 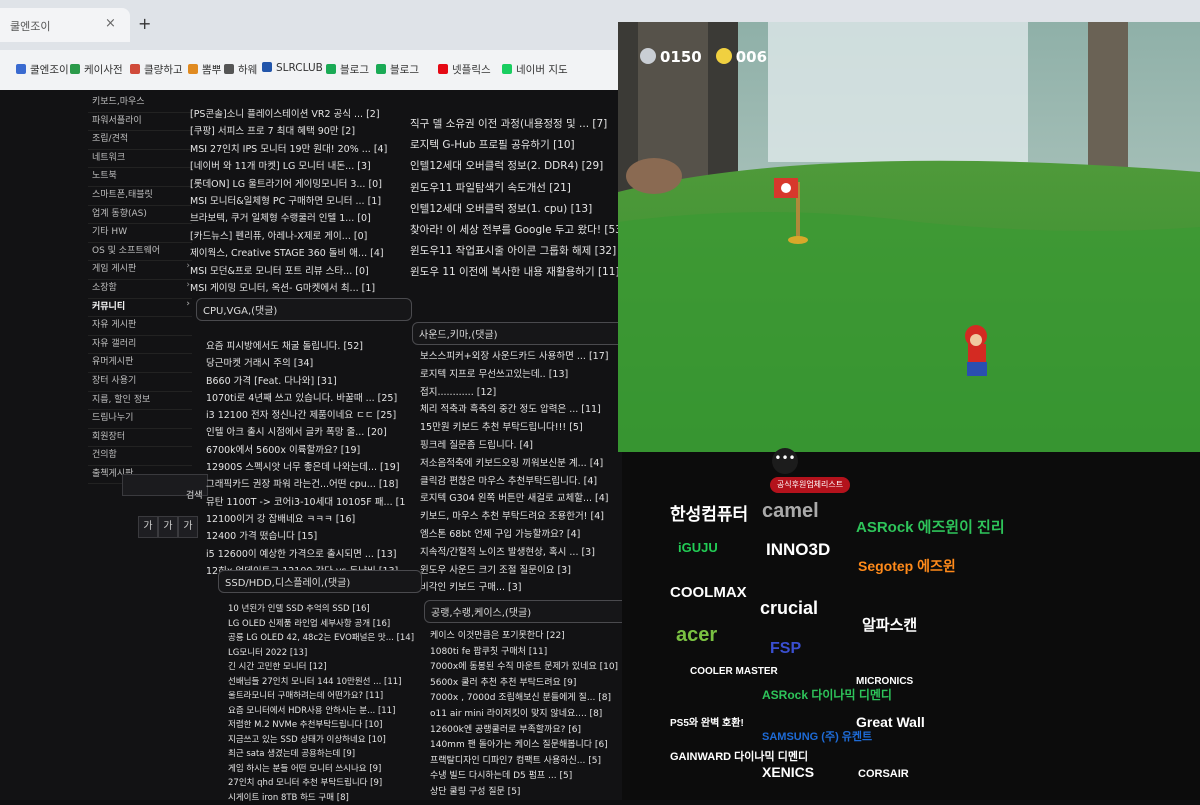 What do you see at coordinates (140, 401) in the screenshot?
I see `sidebar-item: 지름, 할인 정보` at bounding box center [140, 401].